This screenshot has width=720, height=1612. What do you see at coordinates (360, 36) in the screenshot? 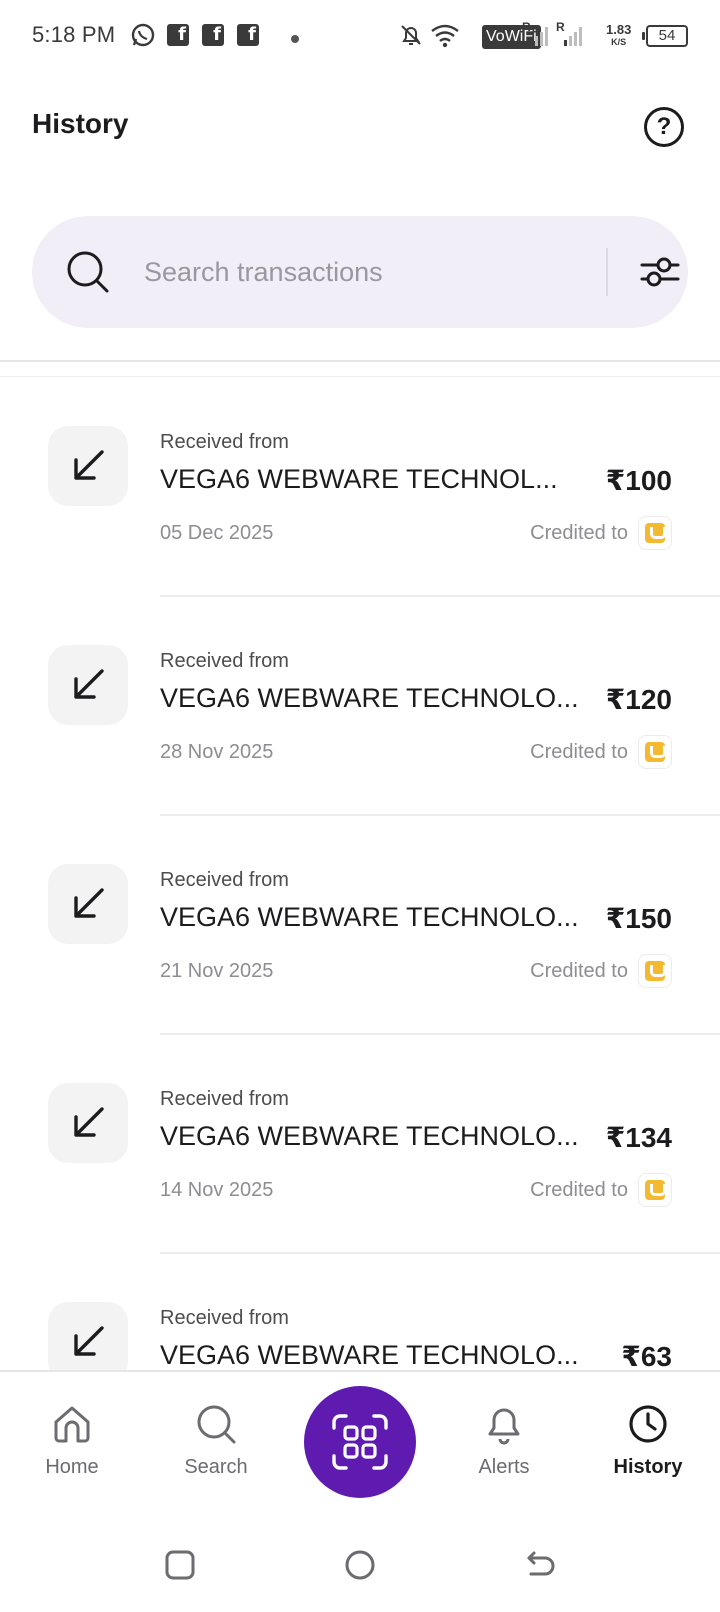
I see `status-bar: 5:18 PM f f f VoWiFi R R 1.83 K/S 54` at bounding box center [360, 36].